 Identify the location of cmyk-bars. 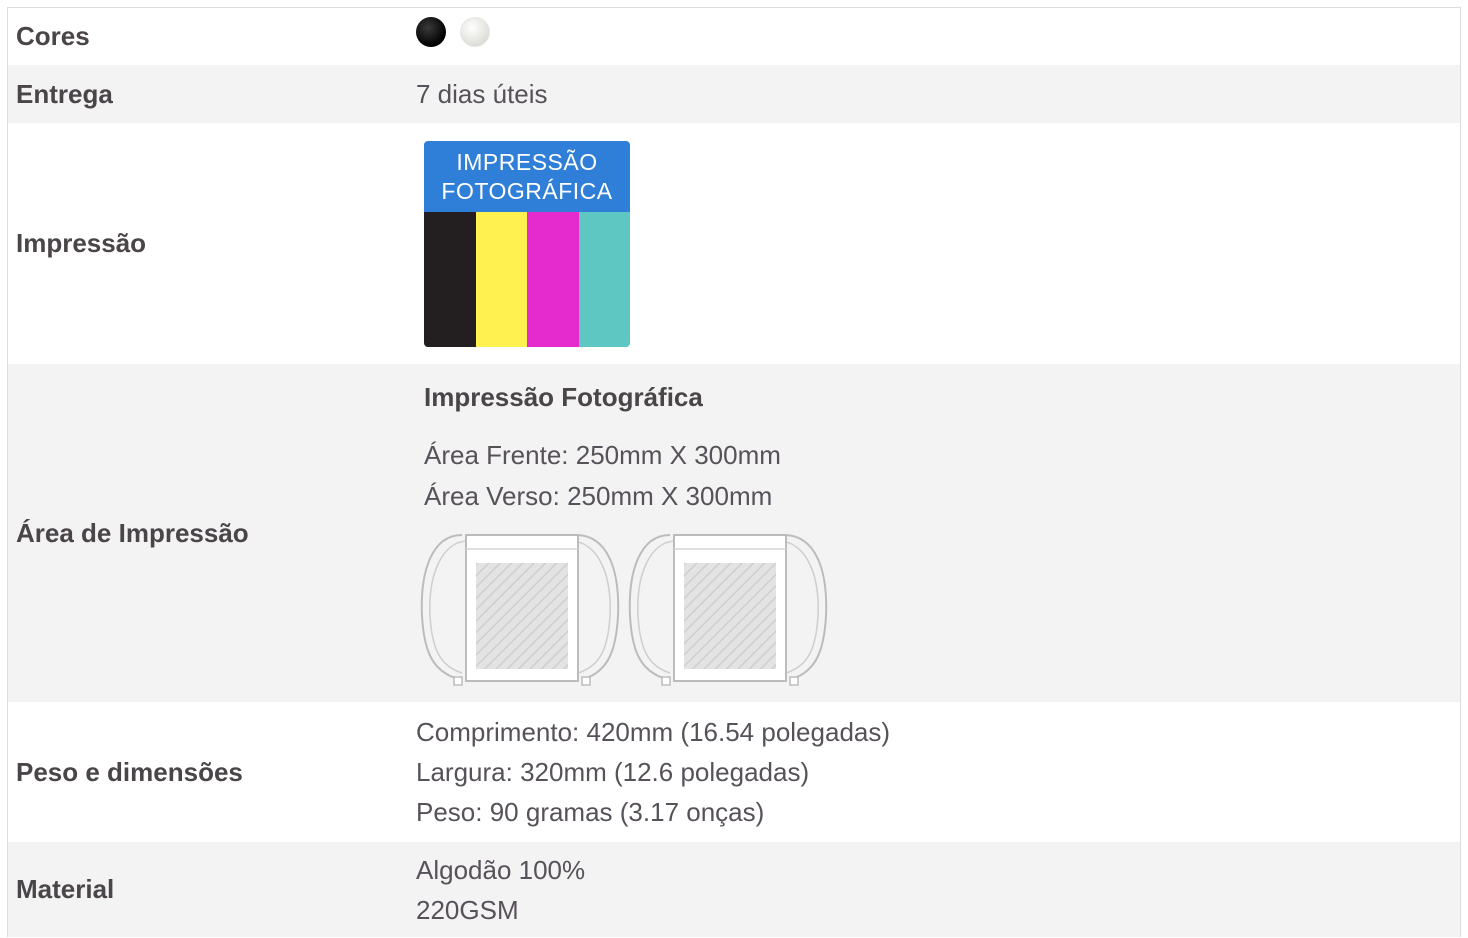
(527, 279).